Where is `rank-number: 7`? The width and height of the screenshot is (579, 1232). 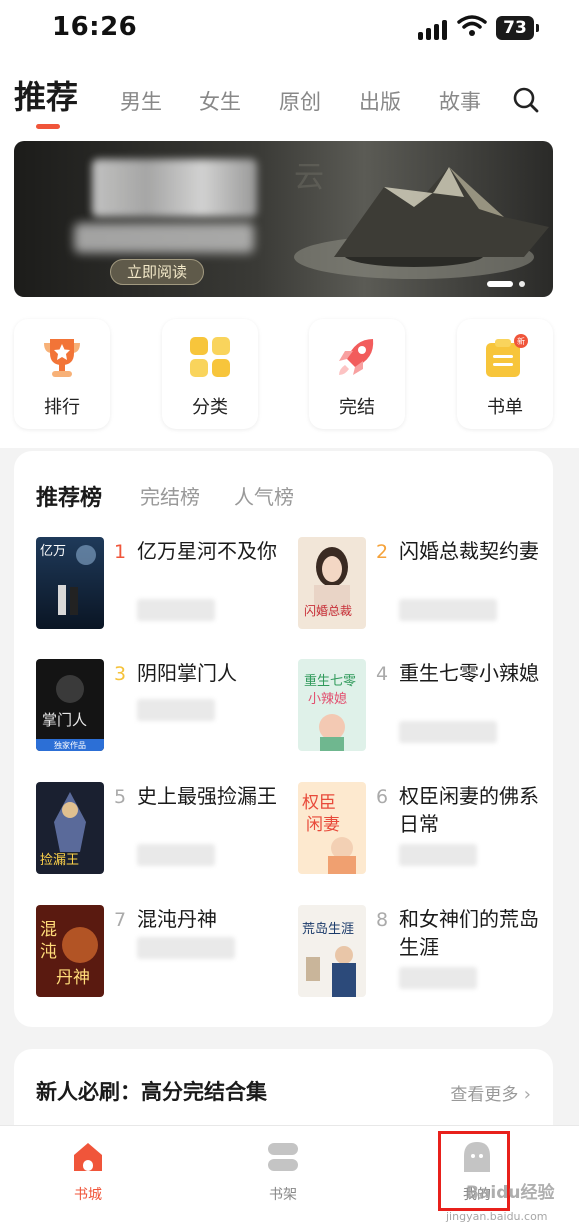
rank-number: 7 is located at coordinates (120, 920).